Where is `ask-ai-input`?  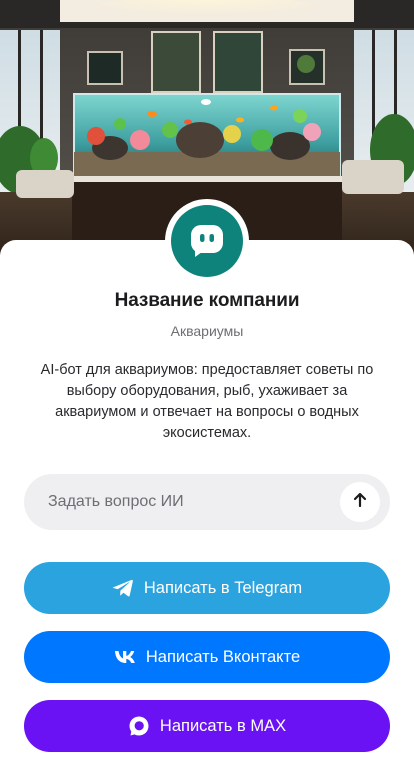 ask-ai-input is located at coordinates (174, 502).